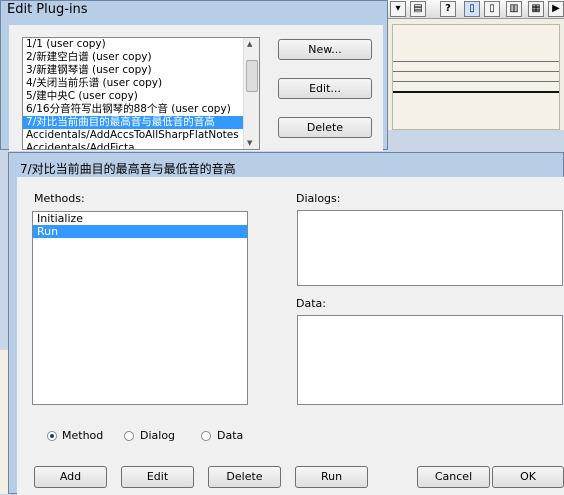 The width and height of the screenshot is (564, 495). Describe the element at coordinates (128, 169) in the screenshot. I see `window-title: 7/对比当前曲目的最高音与最低音的音高` at that location.